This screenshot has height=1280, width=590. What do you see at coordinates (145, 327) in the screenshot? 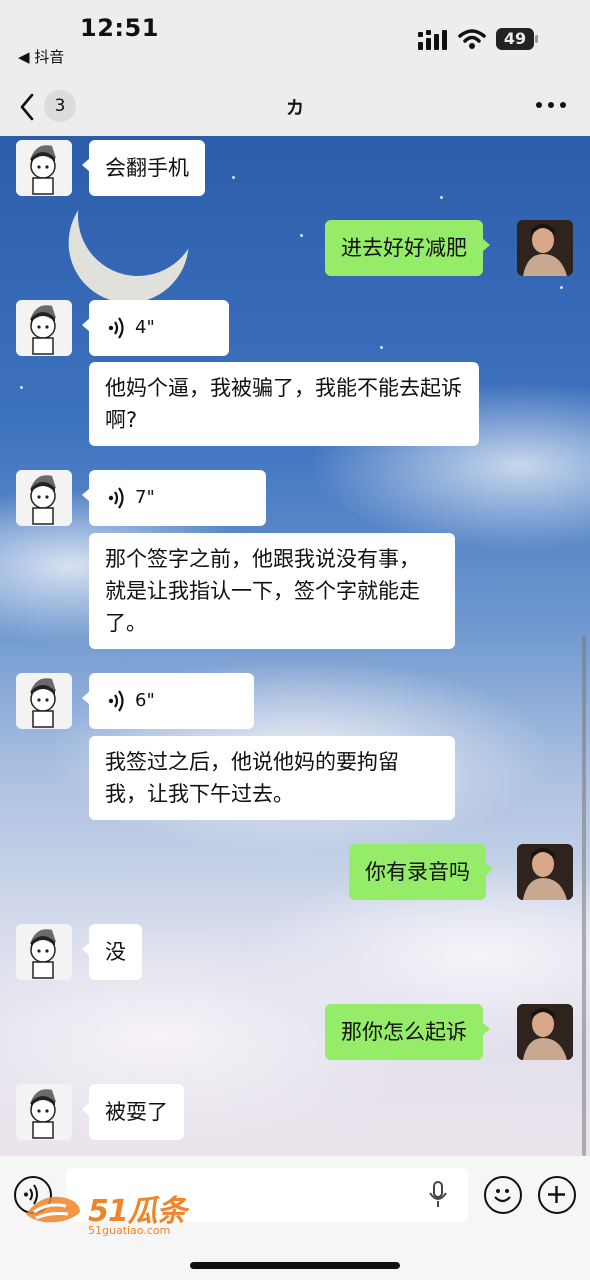
I see `voice-duration: 4"` at bounding box center [145, 327].